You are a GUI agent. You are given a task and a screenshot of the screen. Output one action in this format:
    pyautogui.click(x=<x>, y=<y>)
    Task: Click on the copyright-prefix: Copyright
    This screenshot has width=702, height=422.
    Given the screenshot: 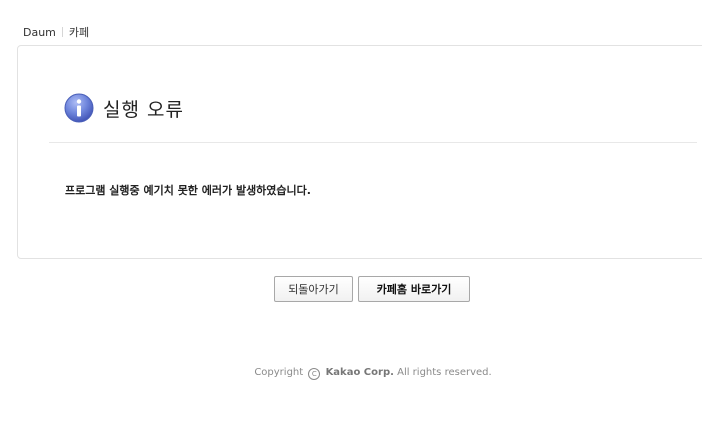 What is the action you would take?
    pyautogui.click(x=279, y=372)
    